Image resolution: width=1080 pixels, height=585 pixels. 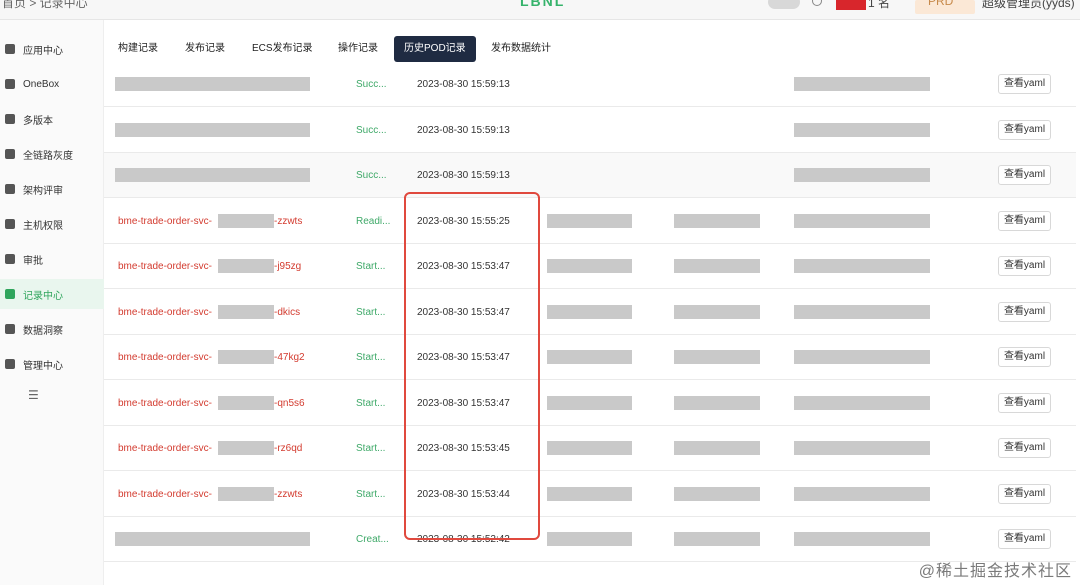 What do you see at coordinates (33, 395) in the screenshot?
I see `collapse-menu-icon: ☰` at bounding box center [33, 395].